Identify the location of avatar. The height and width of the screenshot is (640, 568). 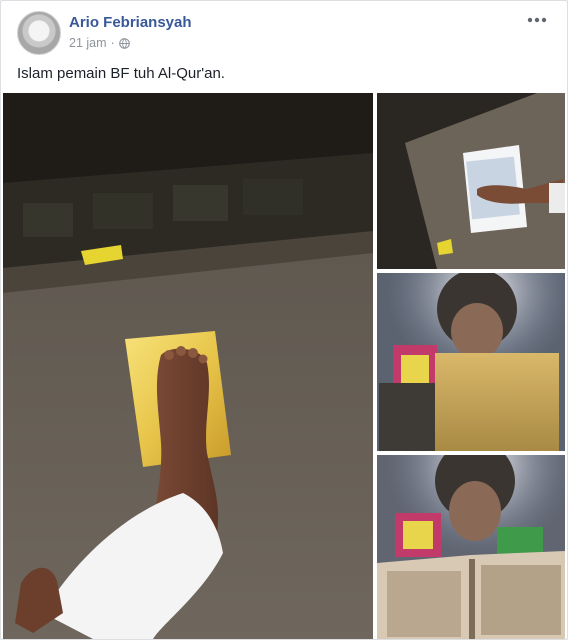
(39, 33).